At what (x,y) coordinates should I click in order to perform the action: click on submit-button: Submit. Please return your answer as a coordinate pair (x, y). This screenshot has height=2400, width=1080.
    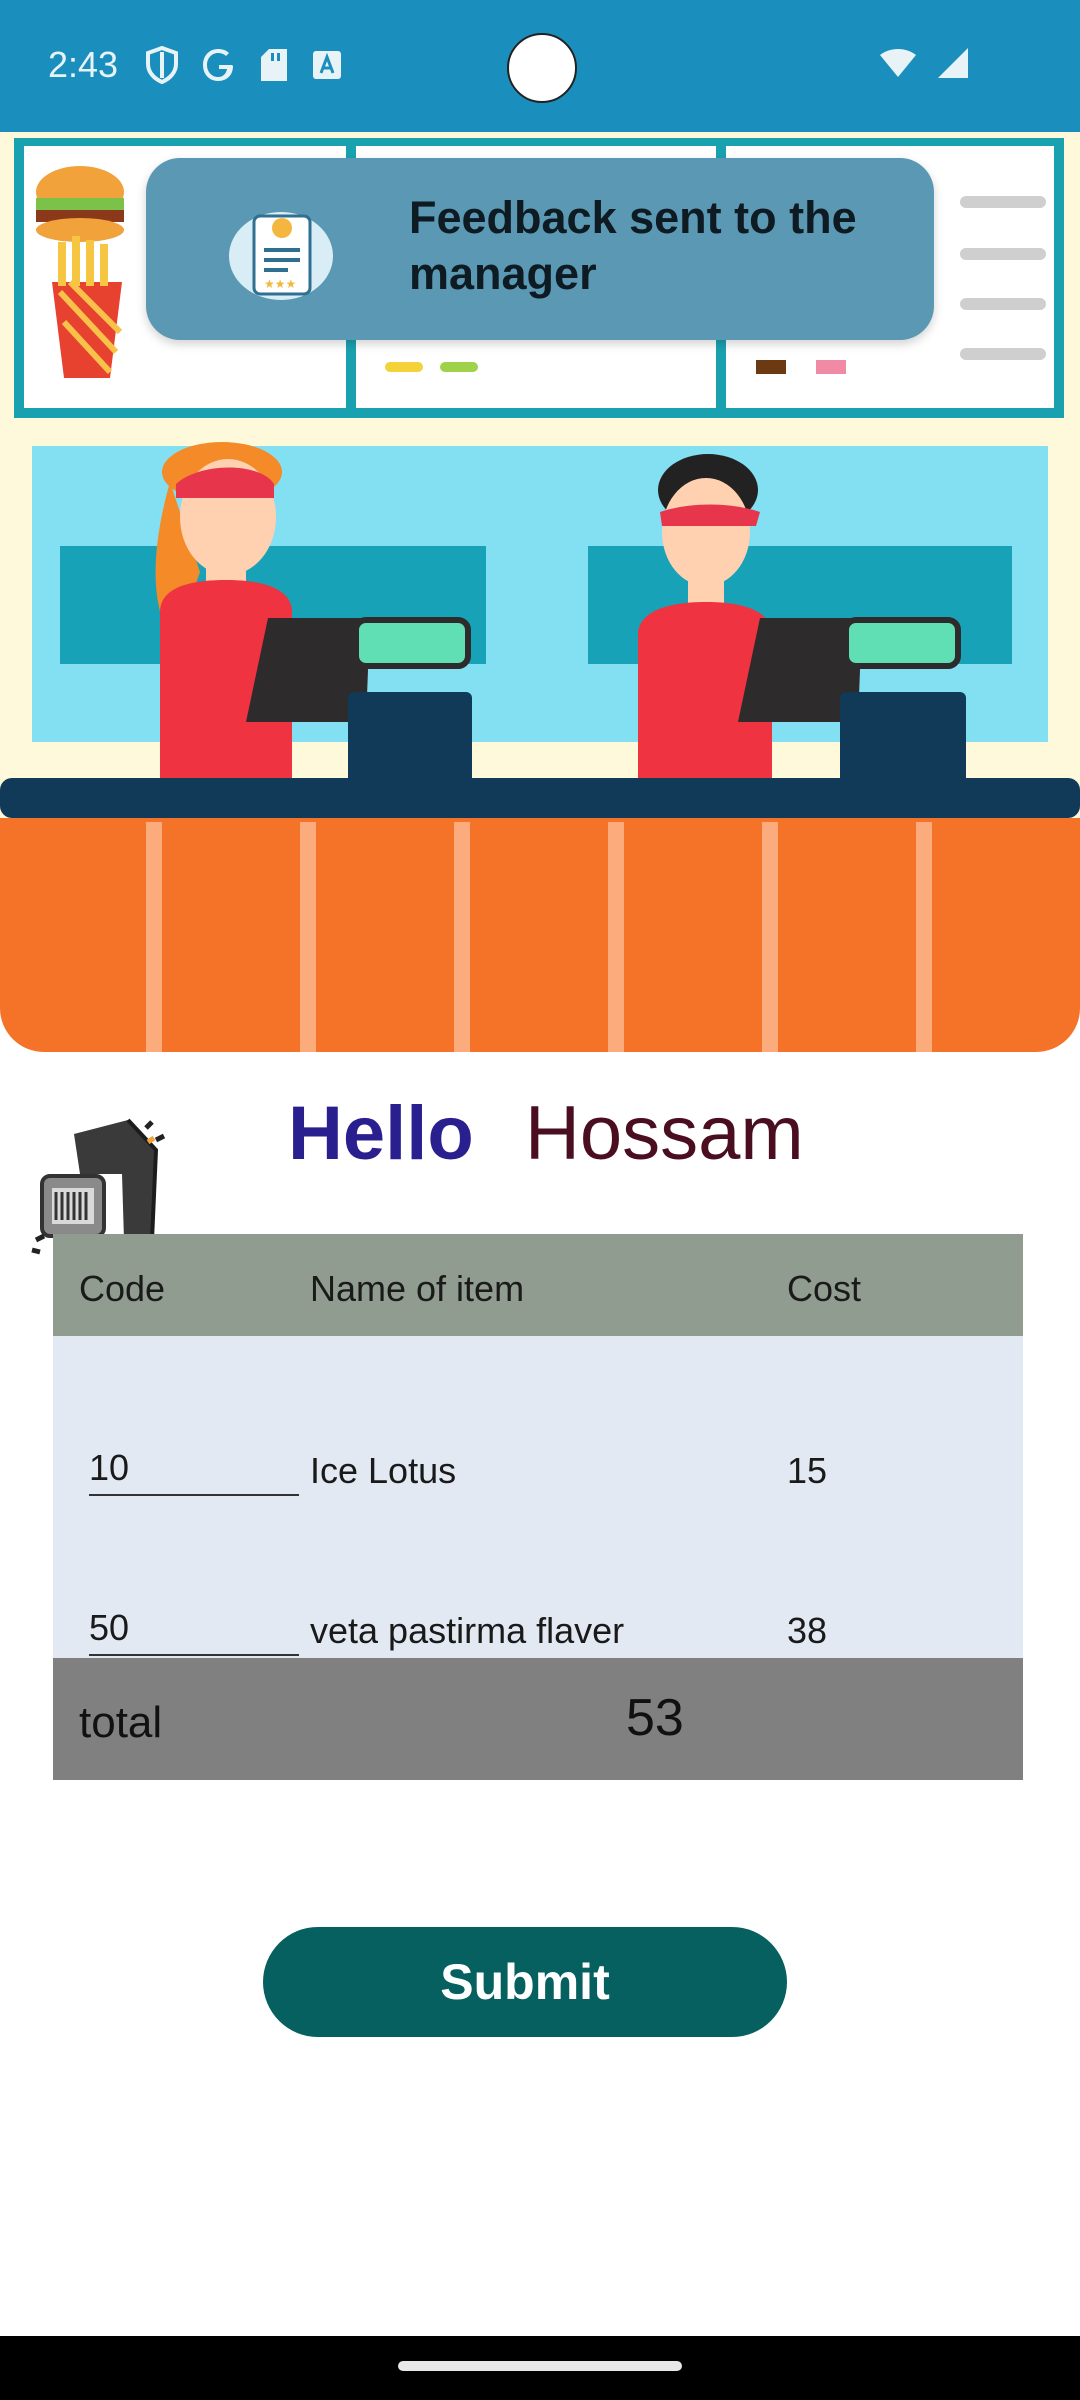
    Looking at the image, I should click on (525, 1982).